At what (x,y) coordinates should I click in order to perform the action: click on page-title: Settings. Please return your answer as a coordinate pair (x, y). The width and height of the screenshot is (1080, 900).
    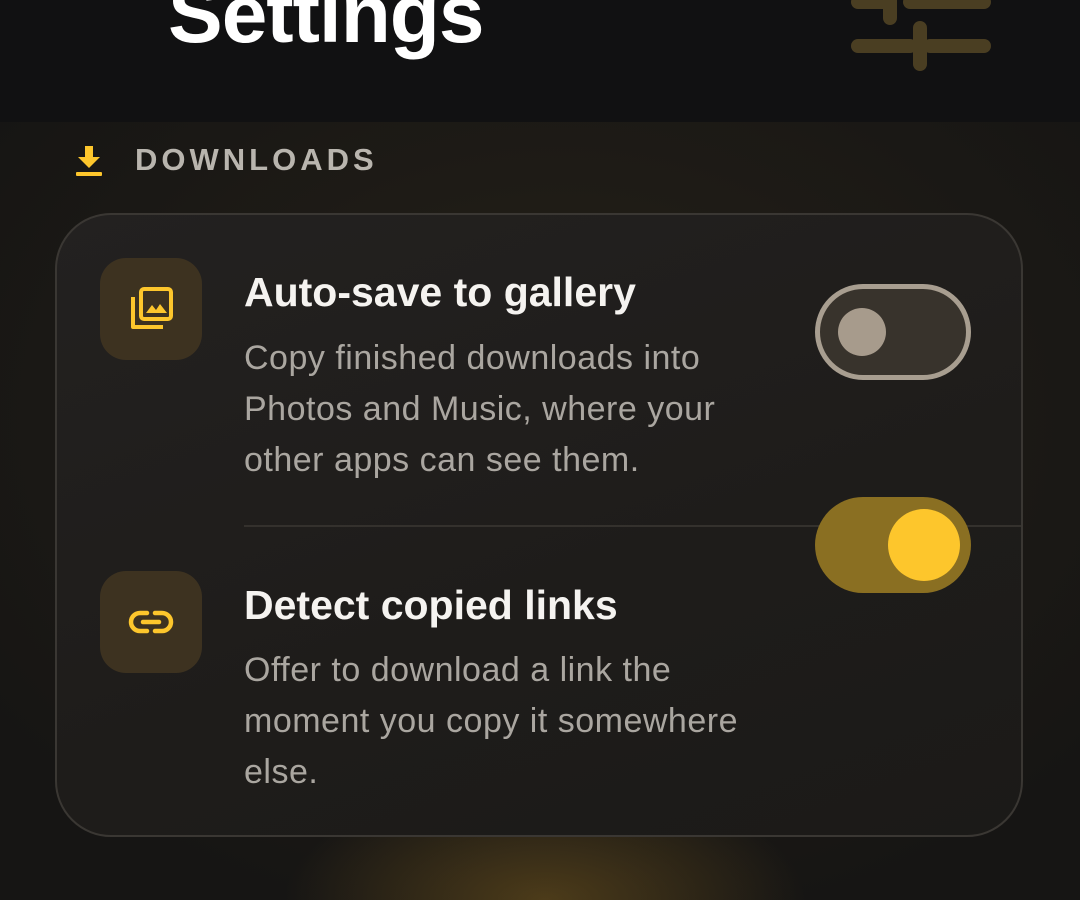
    Looking at the image, I should click on (326, 30).